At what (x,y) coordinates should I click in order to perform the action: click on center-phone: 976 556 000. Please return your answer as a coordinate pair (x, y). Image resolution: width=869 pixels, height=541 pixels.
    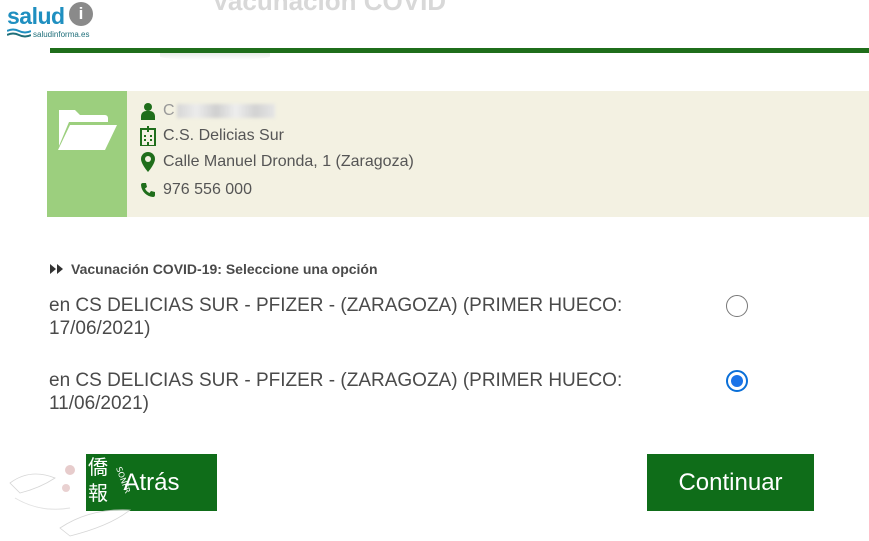
    Looking at the image, I should click on (207, 189).